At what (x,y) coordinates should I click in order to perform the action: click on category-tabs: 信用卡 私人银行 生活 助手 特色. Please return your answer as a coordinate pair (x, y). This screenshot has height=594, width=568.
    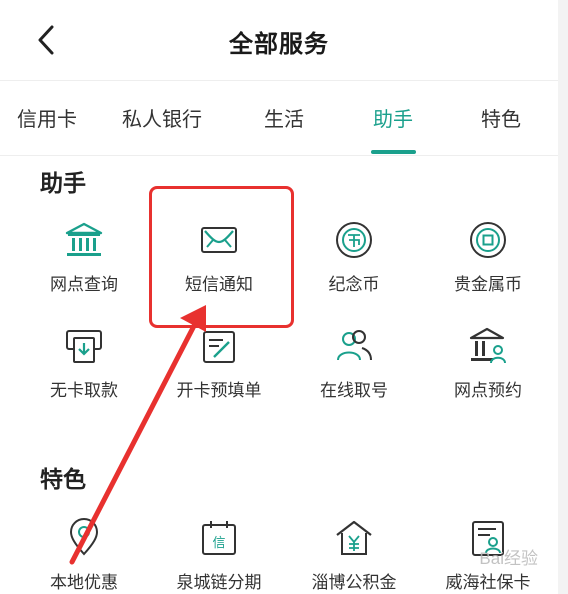
    Looking at the image, I should click on (279, 118).